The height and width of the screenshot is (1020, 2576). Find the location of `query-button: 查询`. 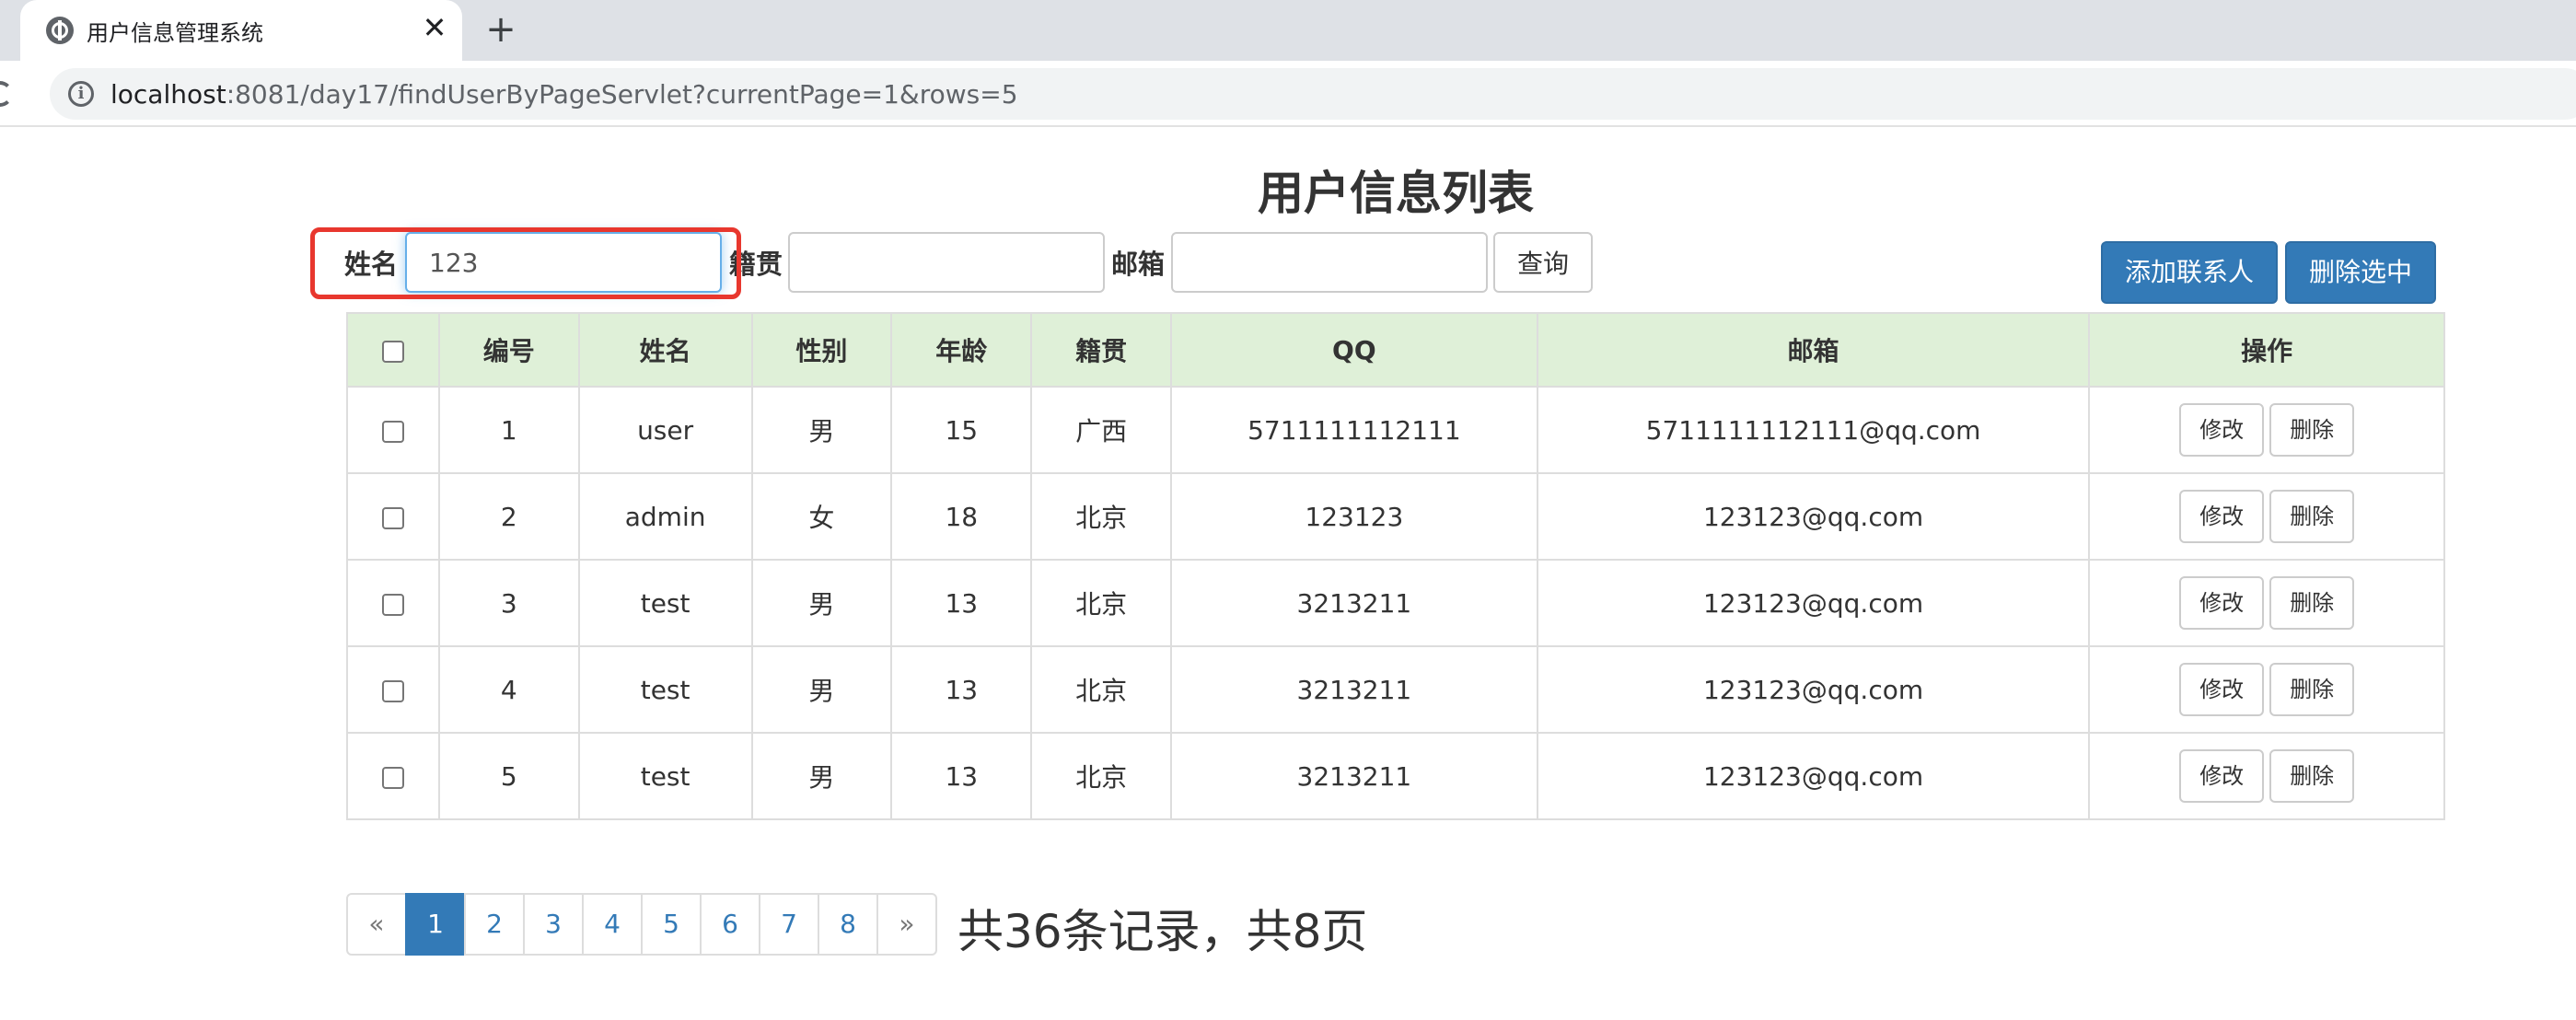

query-button: 查询 is located at coordinates (1543, 262).